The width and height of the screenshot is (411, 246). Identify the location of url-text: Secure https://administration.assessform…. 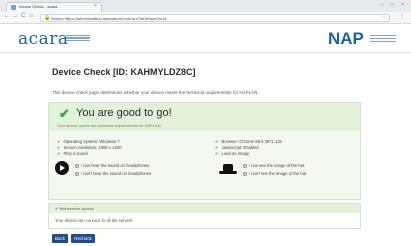
(109, 18).